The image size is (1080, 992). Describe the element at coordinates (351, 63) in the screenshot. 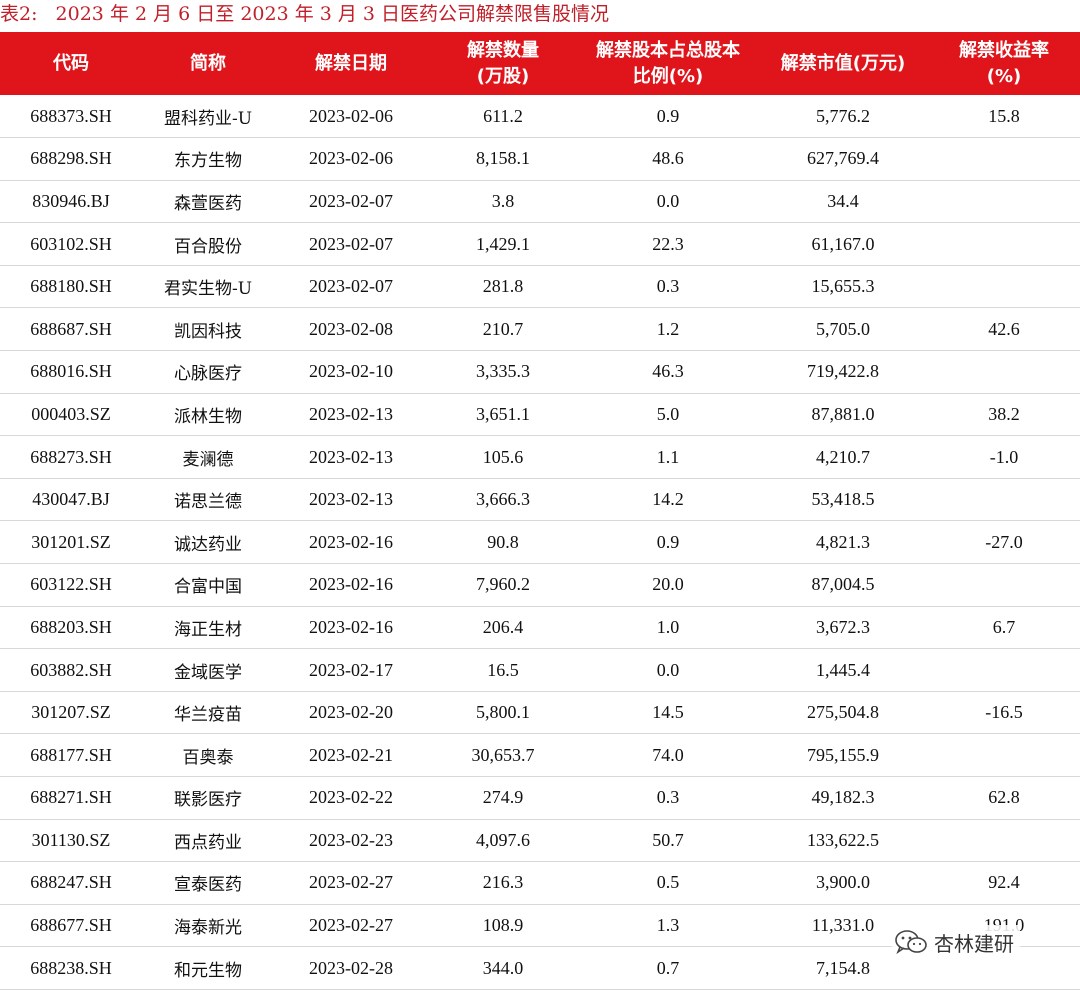

I see `column-header: 解禁日期` at that location.